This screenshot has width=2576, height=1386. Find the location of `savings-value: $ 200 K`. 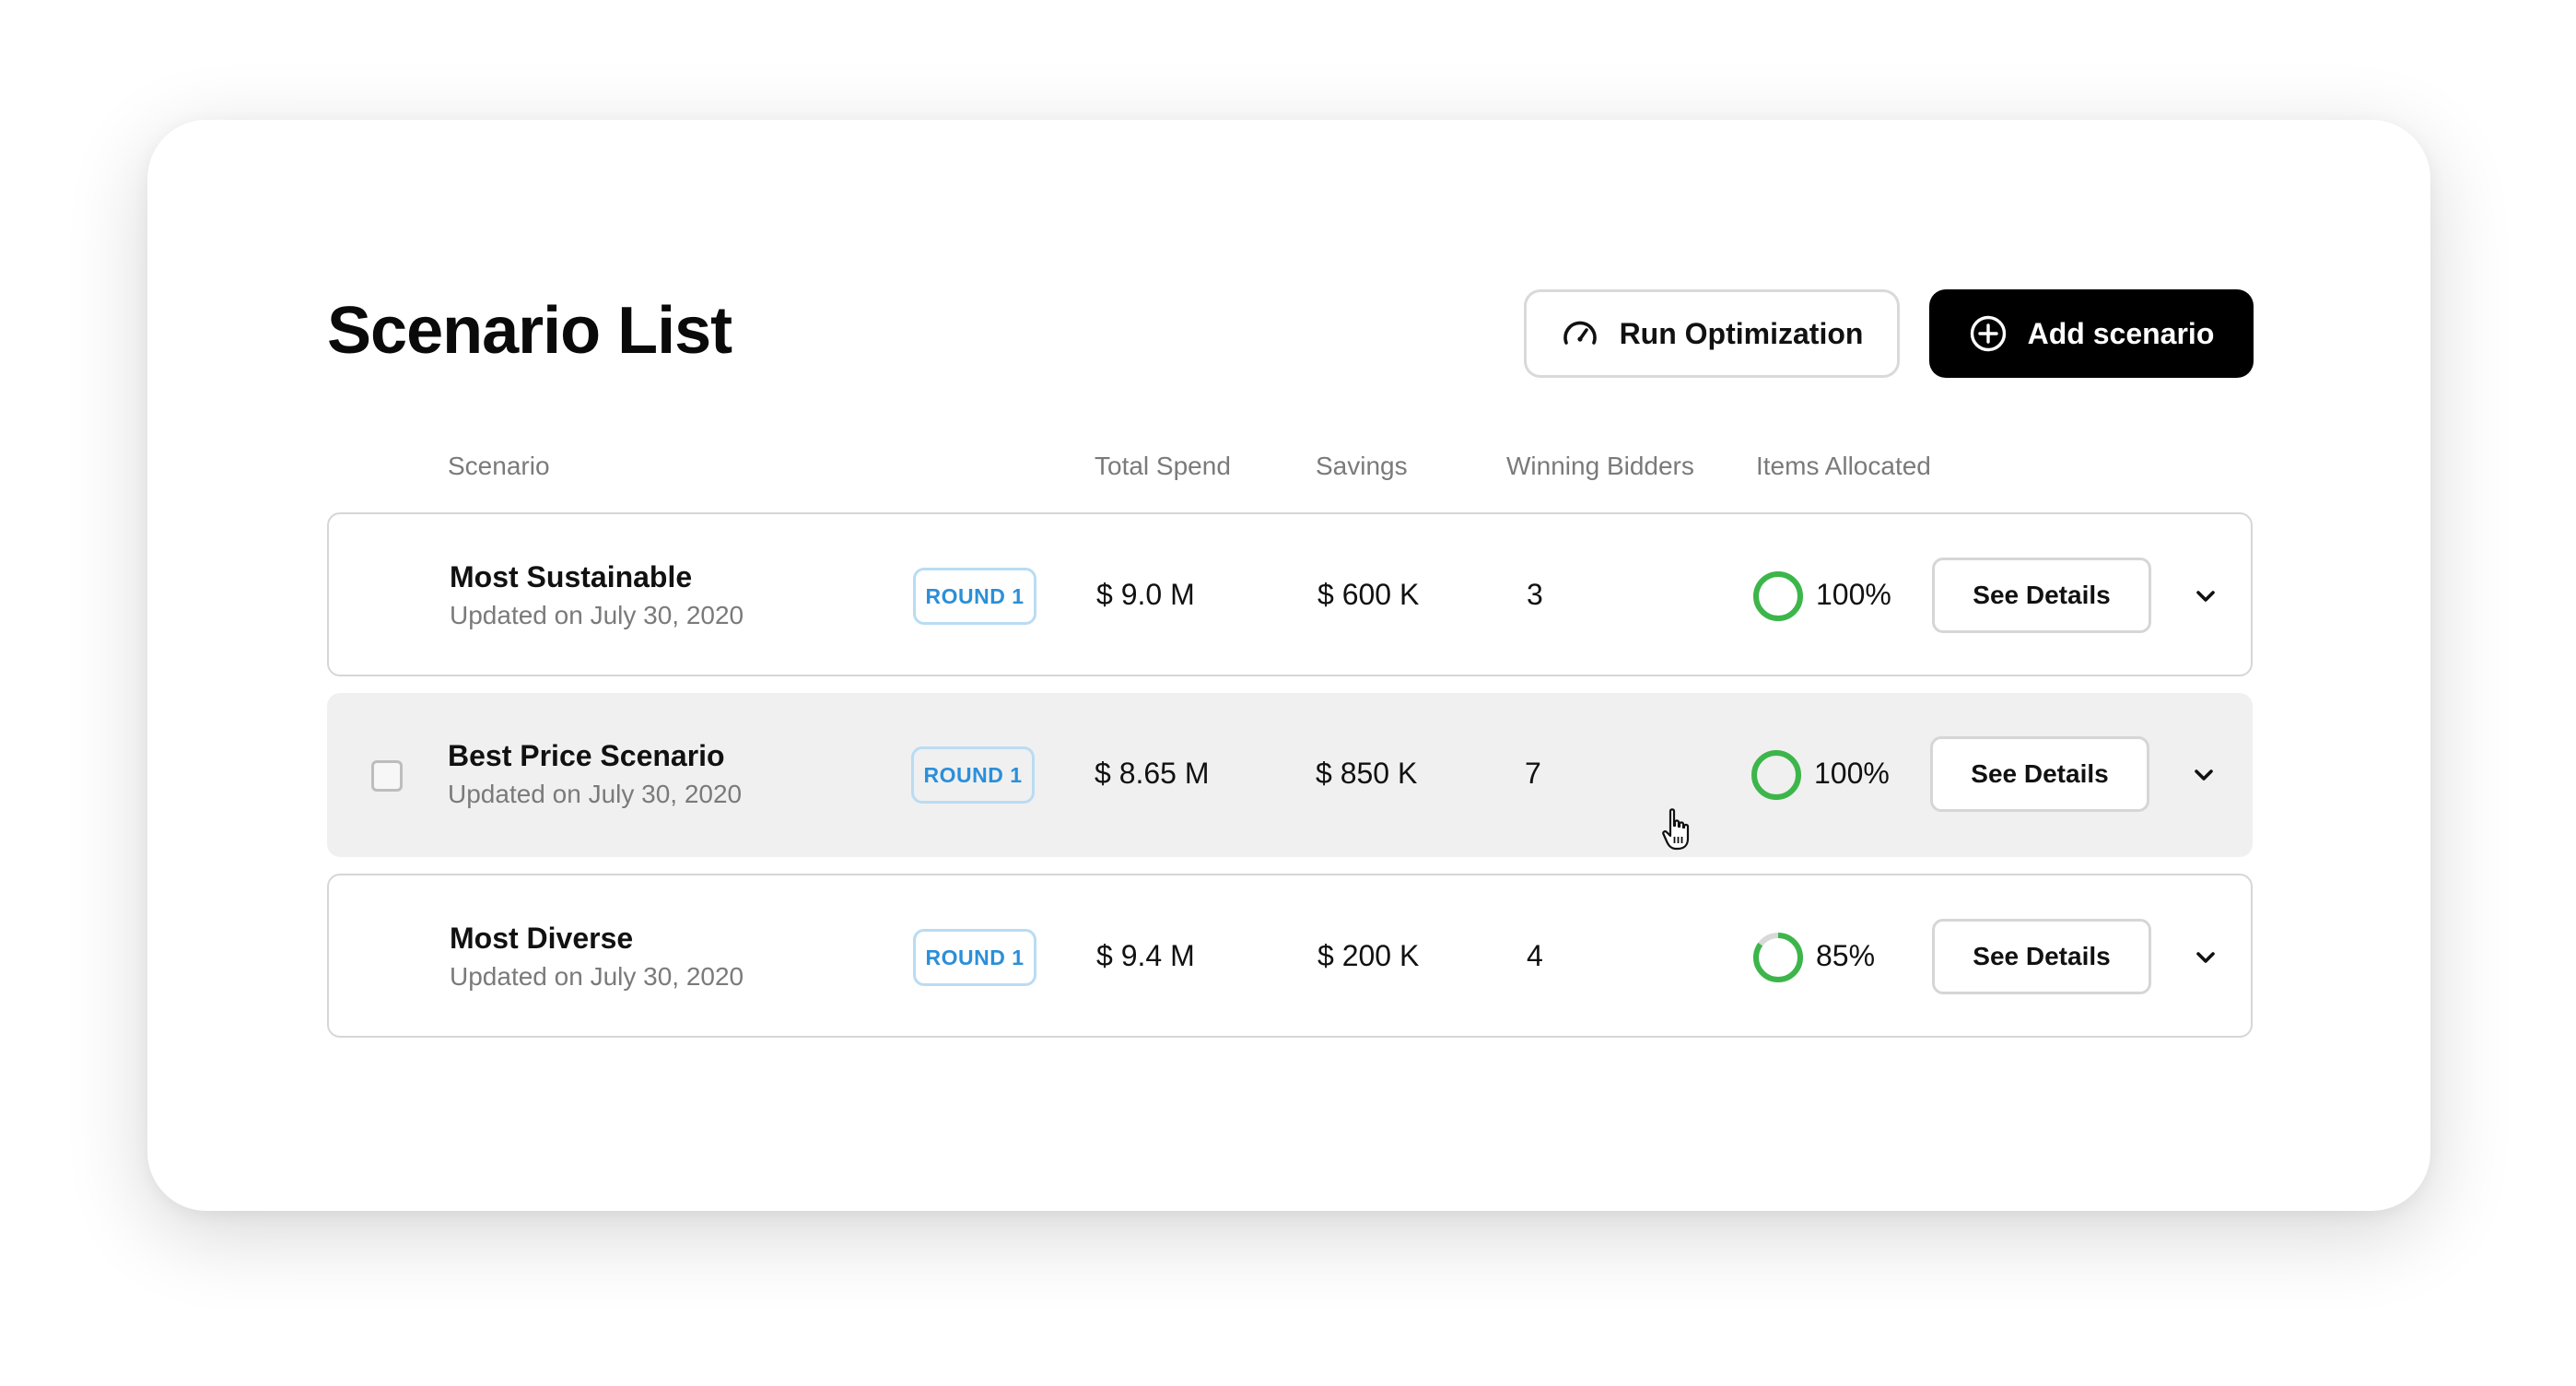

savings-value: $ 200 K is located at coordinates (1368, 956).